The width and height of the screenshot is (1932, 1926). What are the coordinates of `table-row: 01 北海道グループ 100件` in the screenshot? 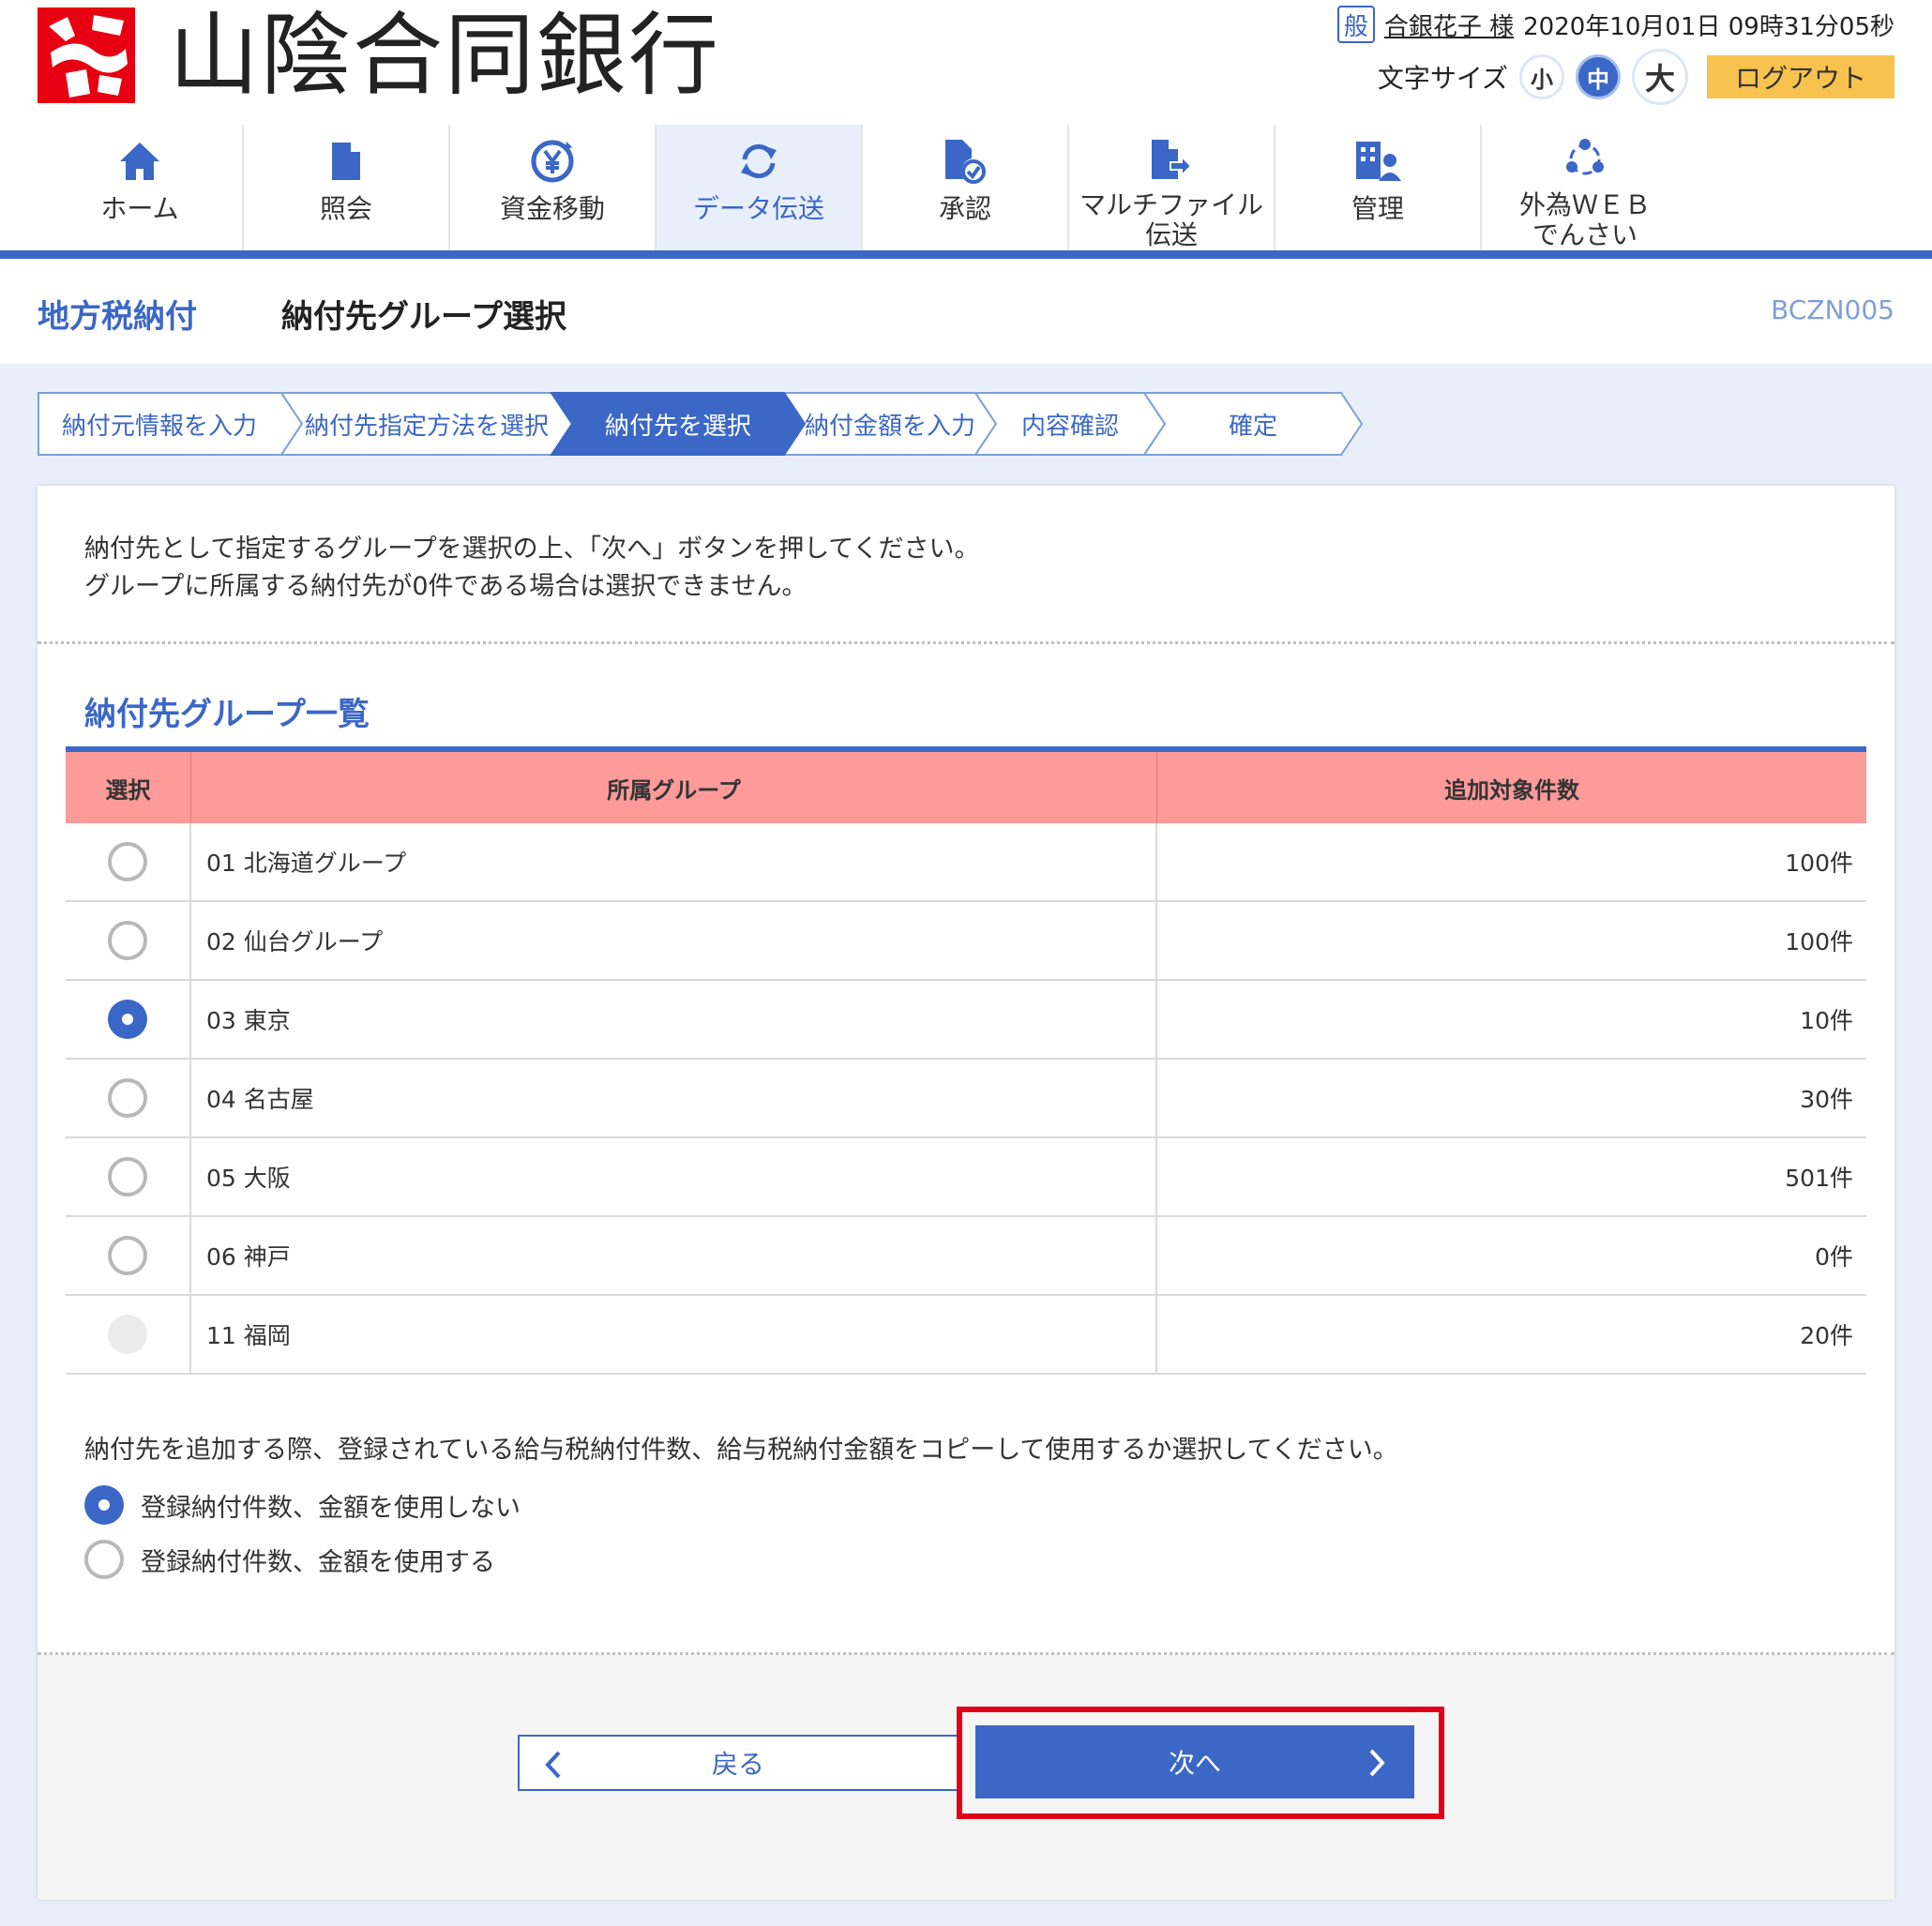 It's located at (966, 863).